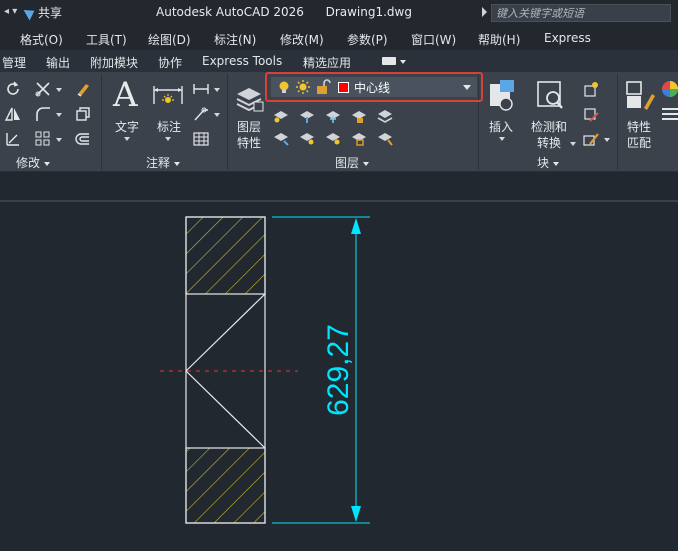  What do you see at coordinates (499, 39) in the screenshot?
I see `menu-help: 帮助(H)` at bounding box center [499, 39].